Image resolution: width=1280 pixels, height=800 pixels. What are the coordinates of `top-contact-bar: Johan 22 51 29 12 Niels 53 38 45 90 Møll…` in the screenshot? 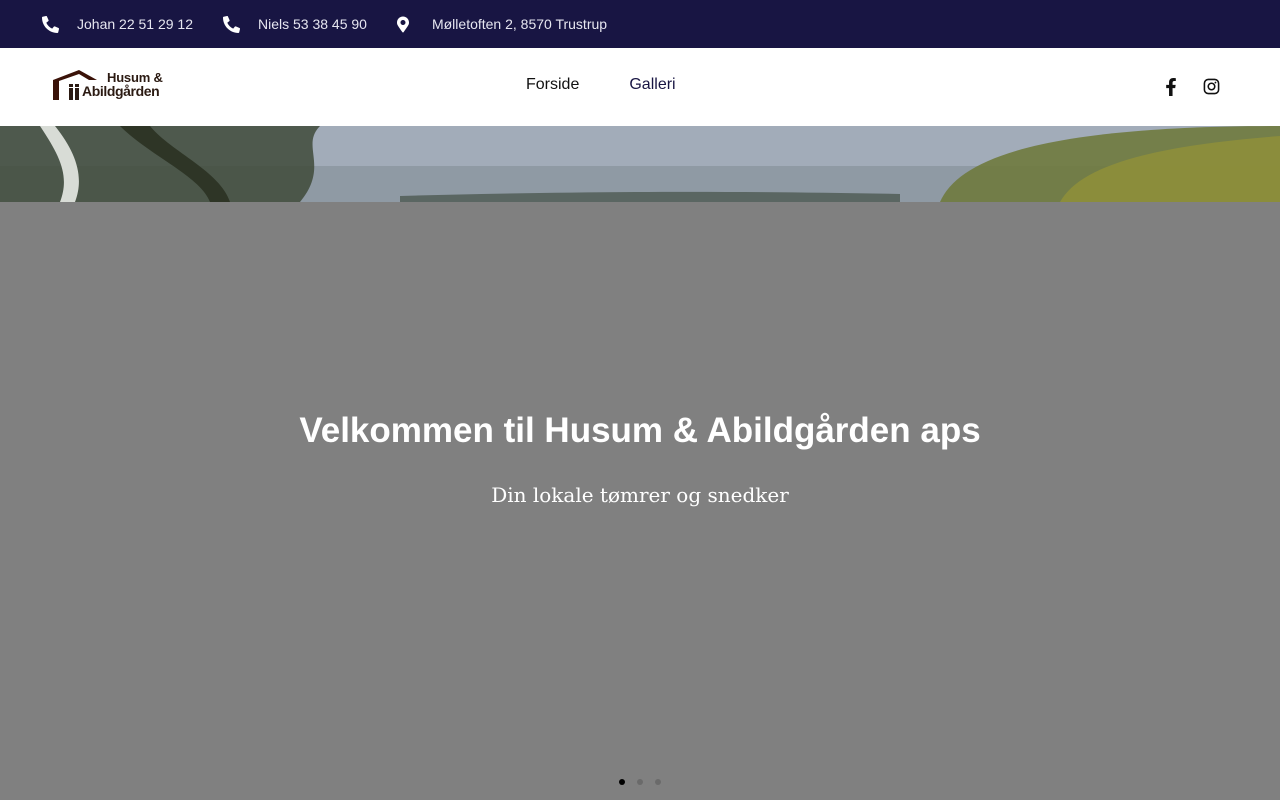 It's located at (640, 24).